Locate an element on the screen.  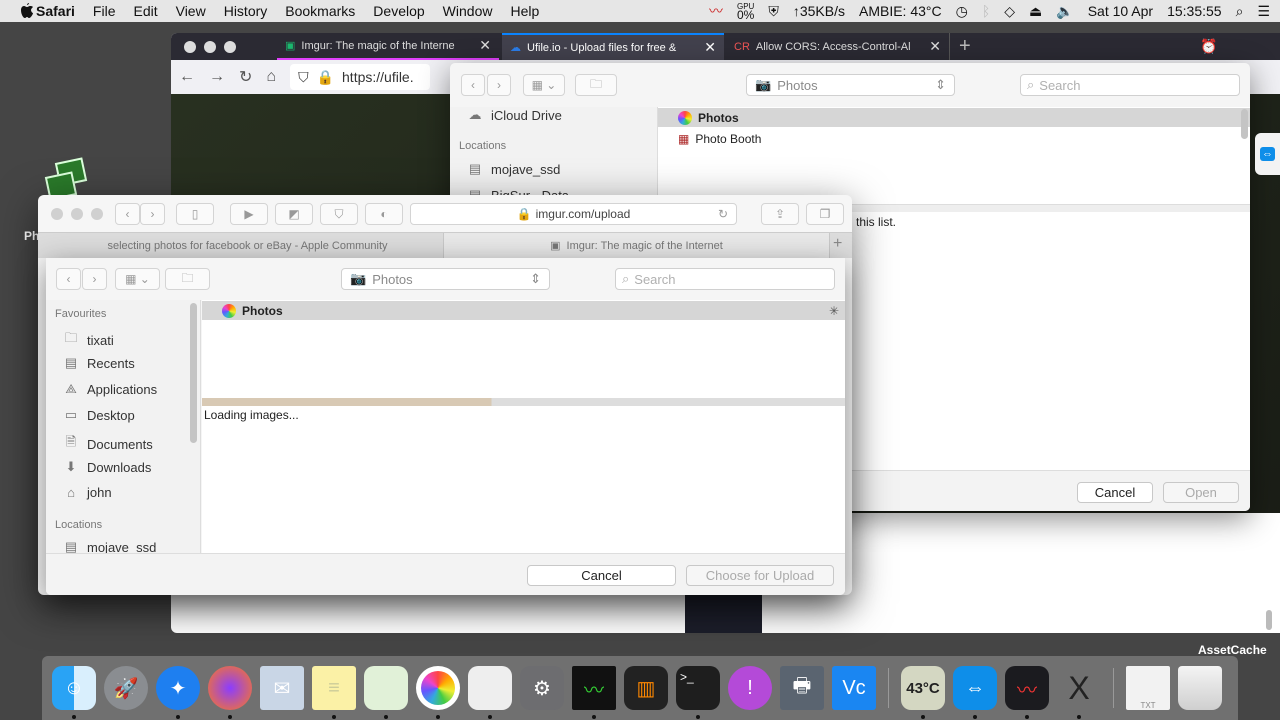
menu-app: Safari is located at coordinates (55, 11).